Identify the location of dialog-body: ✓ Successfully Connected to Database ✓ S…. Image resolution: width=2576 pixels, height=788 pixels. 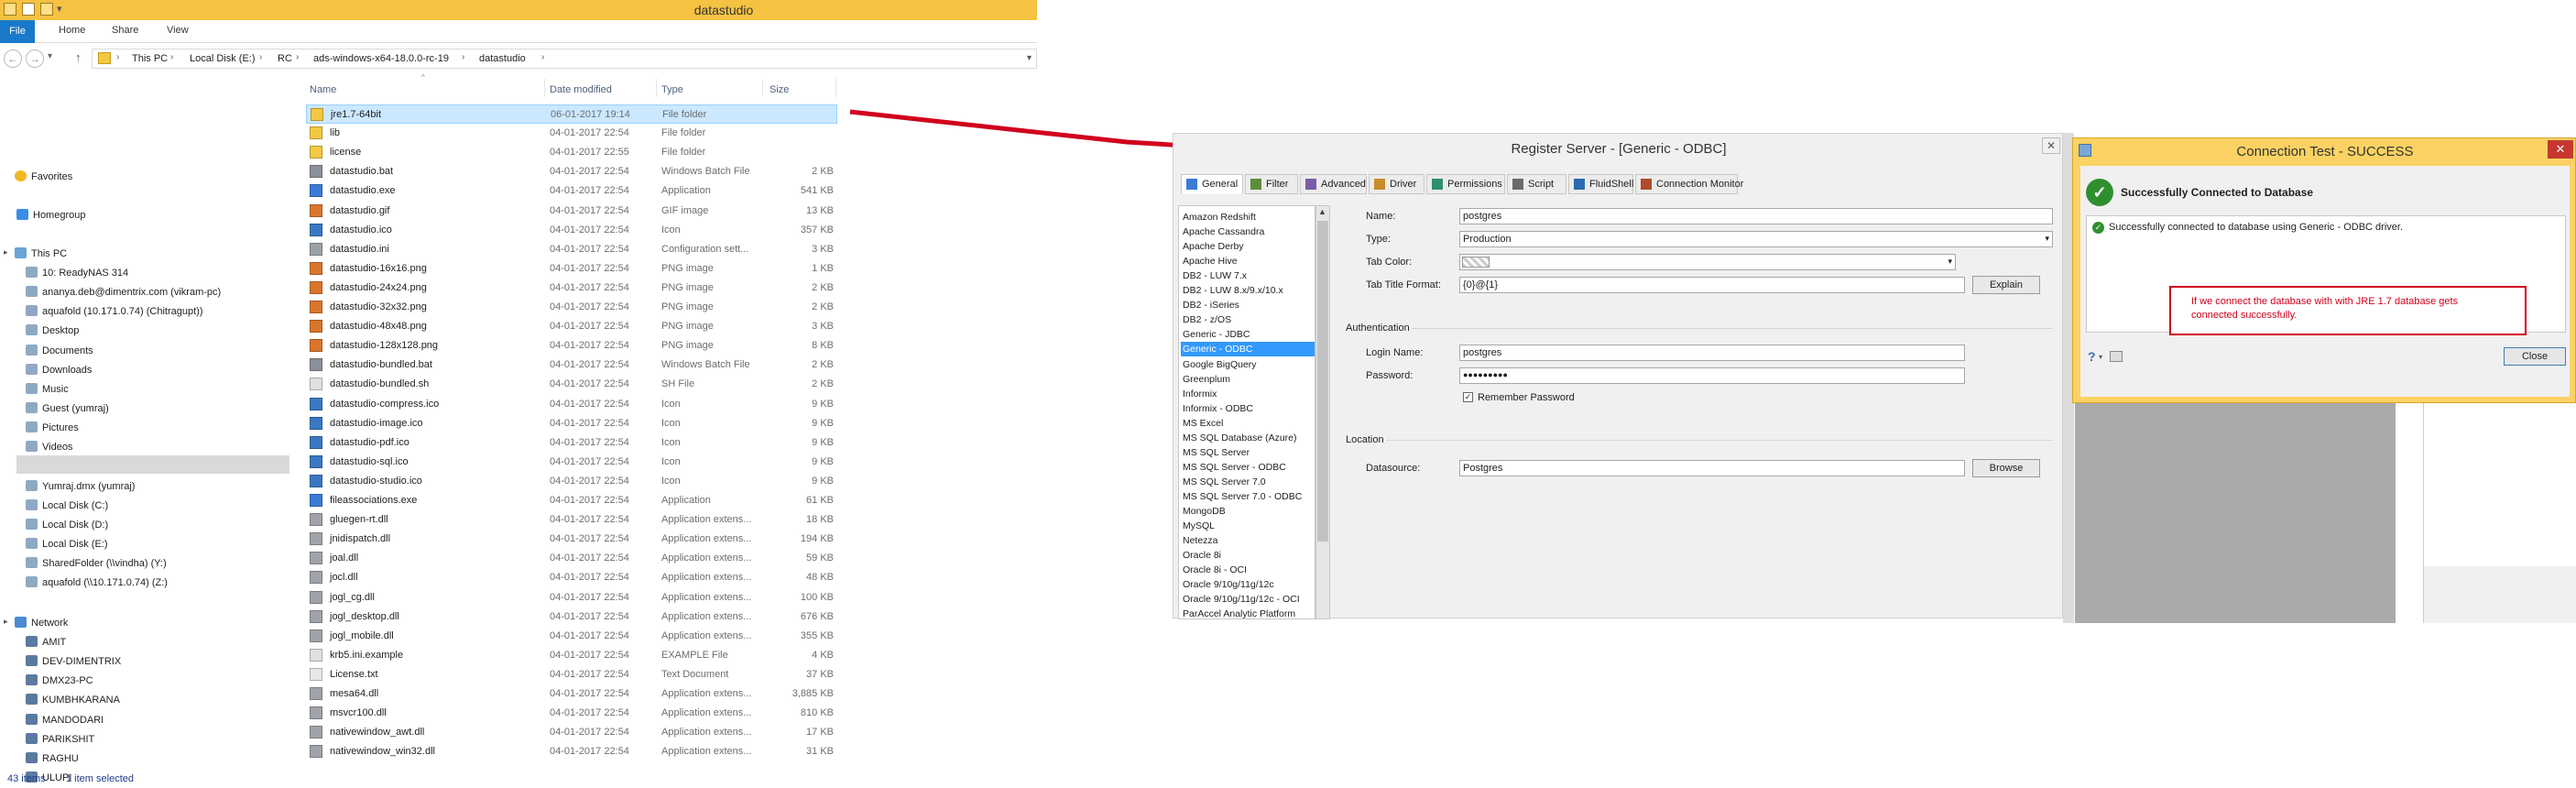
(2325, 282).